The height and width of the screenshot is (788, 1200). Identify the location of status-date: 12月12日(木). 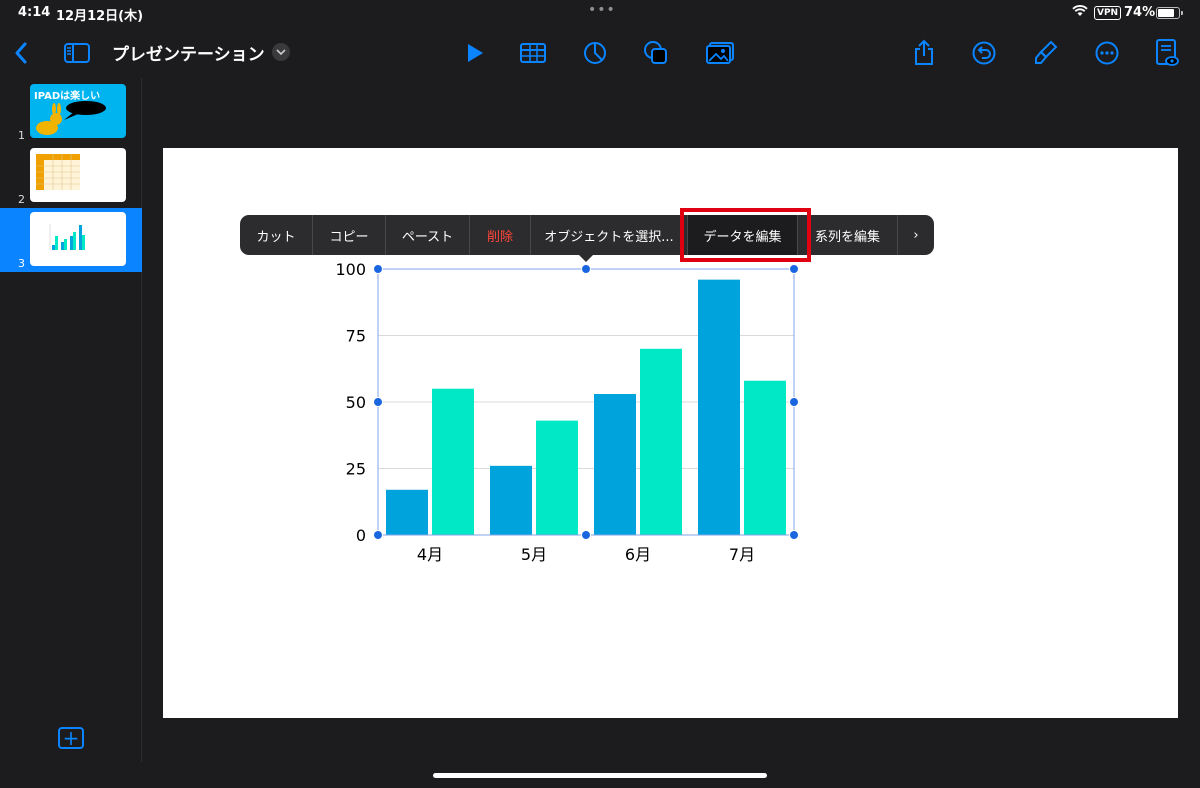
(100, 16).